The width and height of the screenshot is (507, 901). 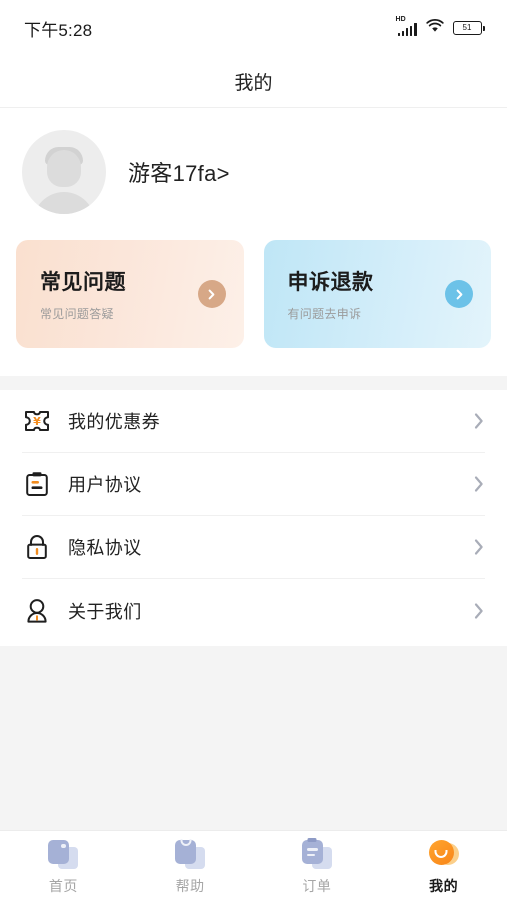 I want to click on section-divider, so click(x=253, y=383).